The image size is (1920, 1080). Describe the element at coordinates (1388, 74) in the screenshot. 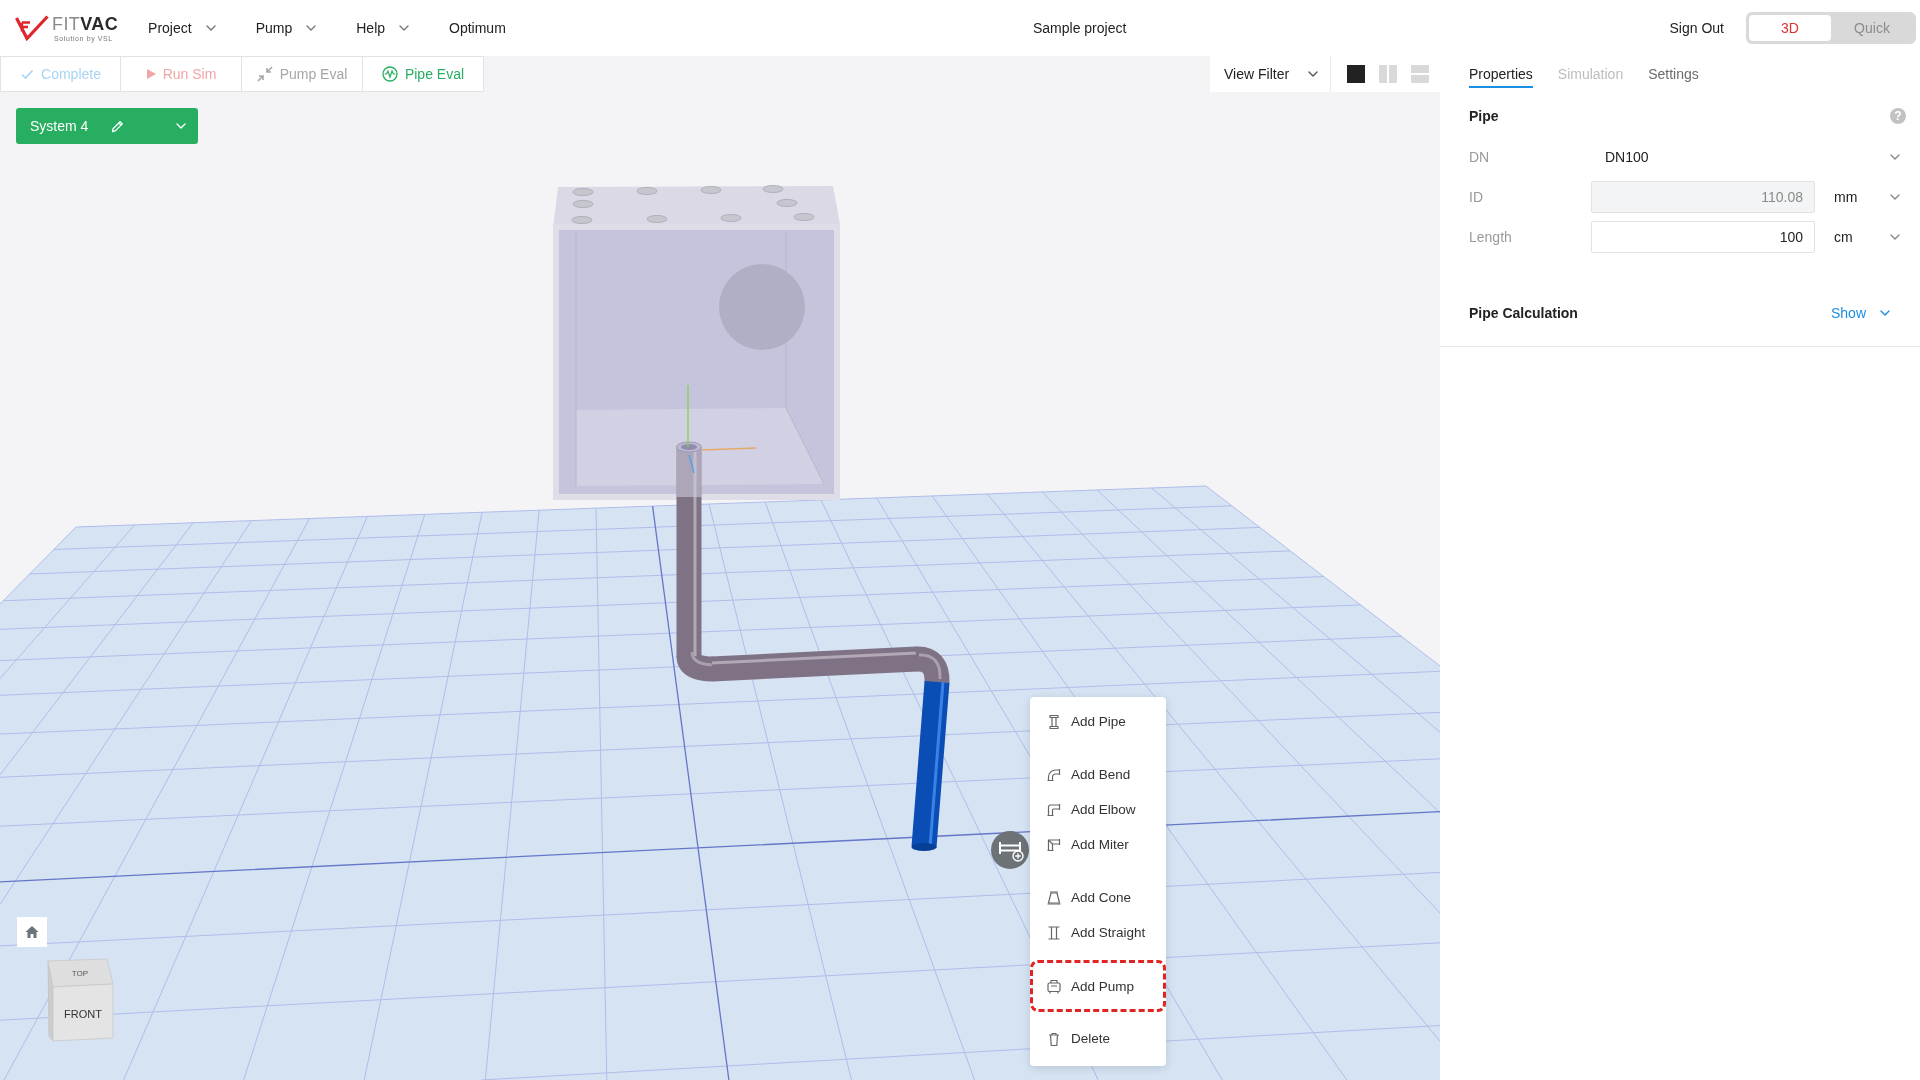

I see `split-columns-icon` at that location.